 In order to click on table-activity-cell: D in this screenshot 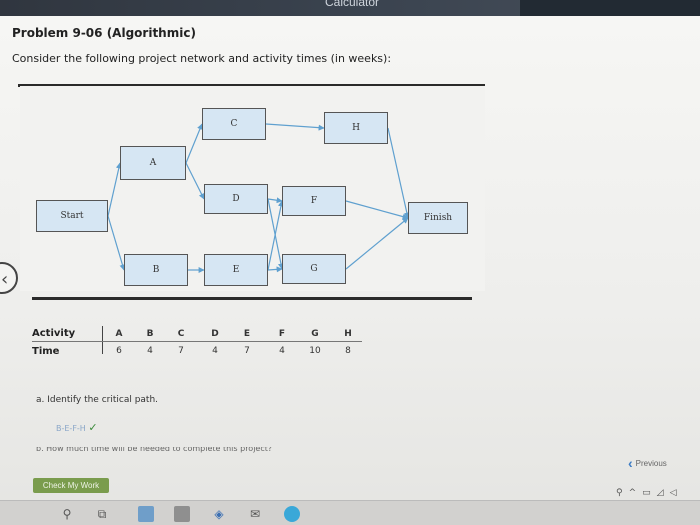, I will do `click(215, 334)`.